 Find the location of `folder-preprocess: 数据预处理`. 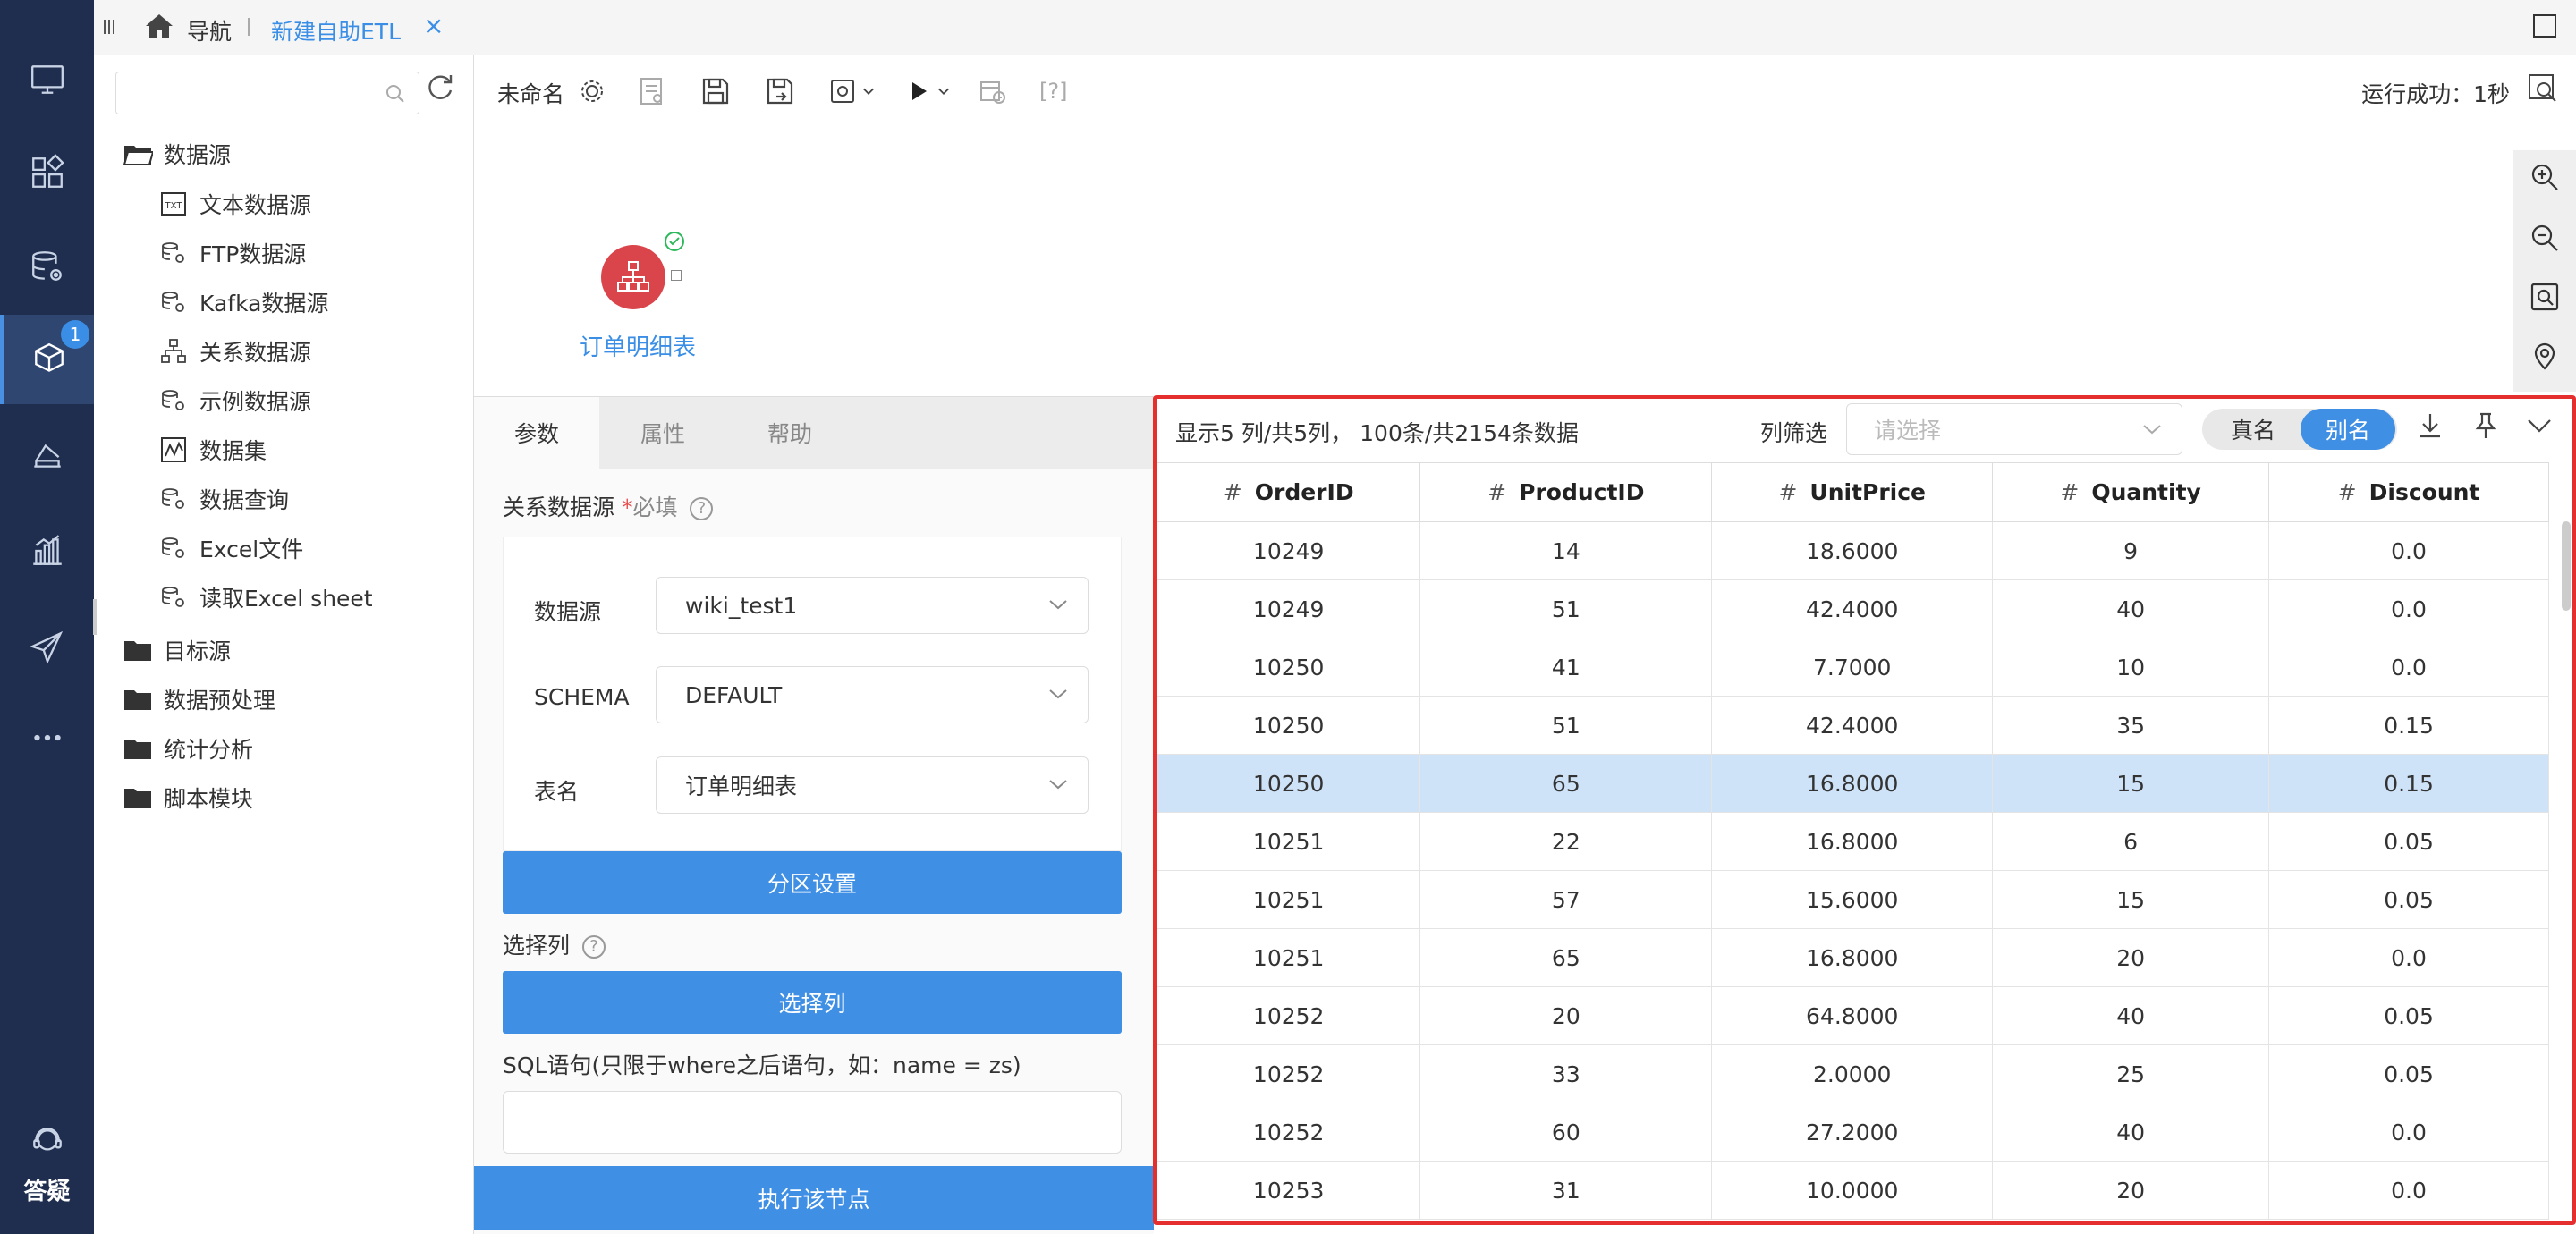

folder-preprocess: 数据预处理 is located at coordinates (199, 699).